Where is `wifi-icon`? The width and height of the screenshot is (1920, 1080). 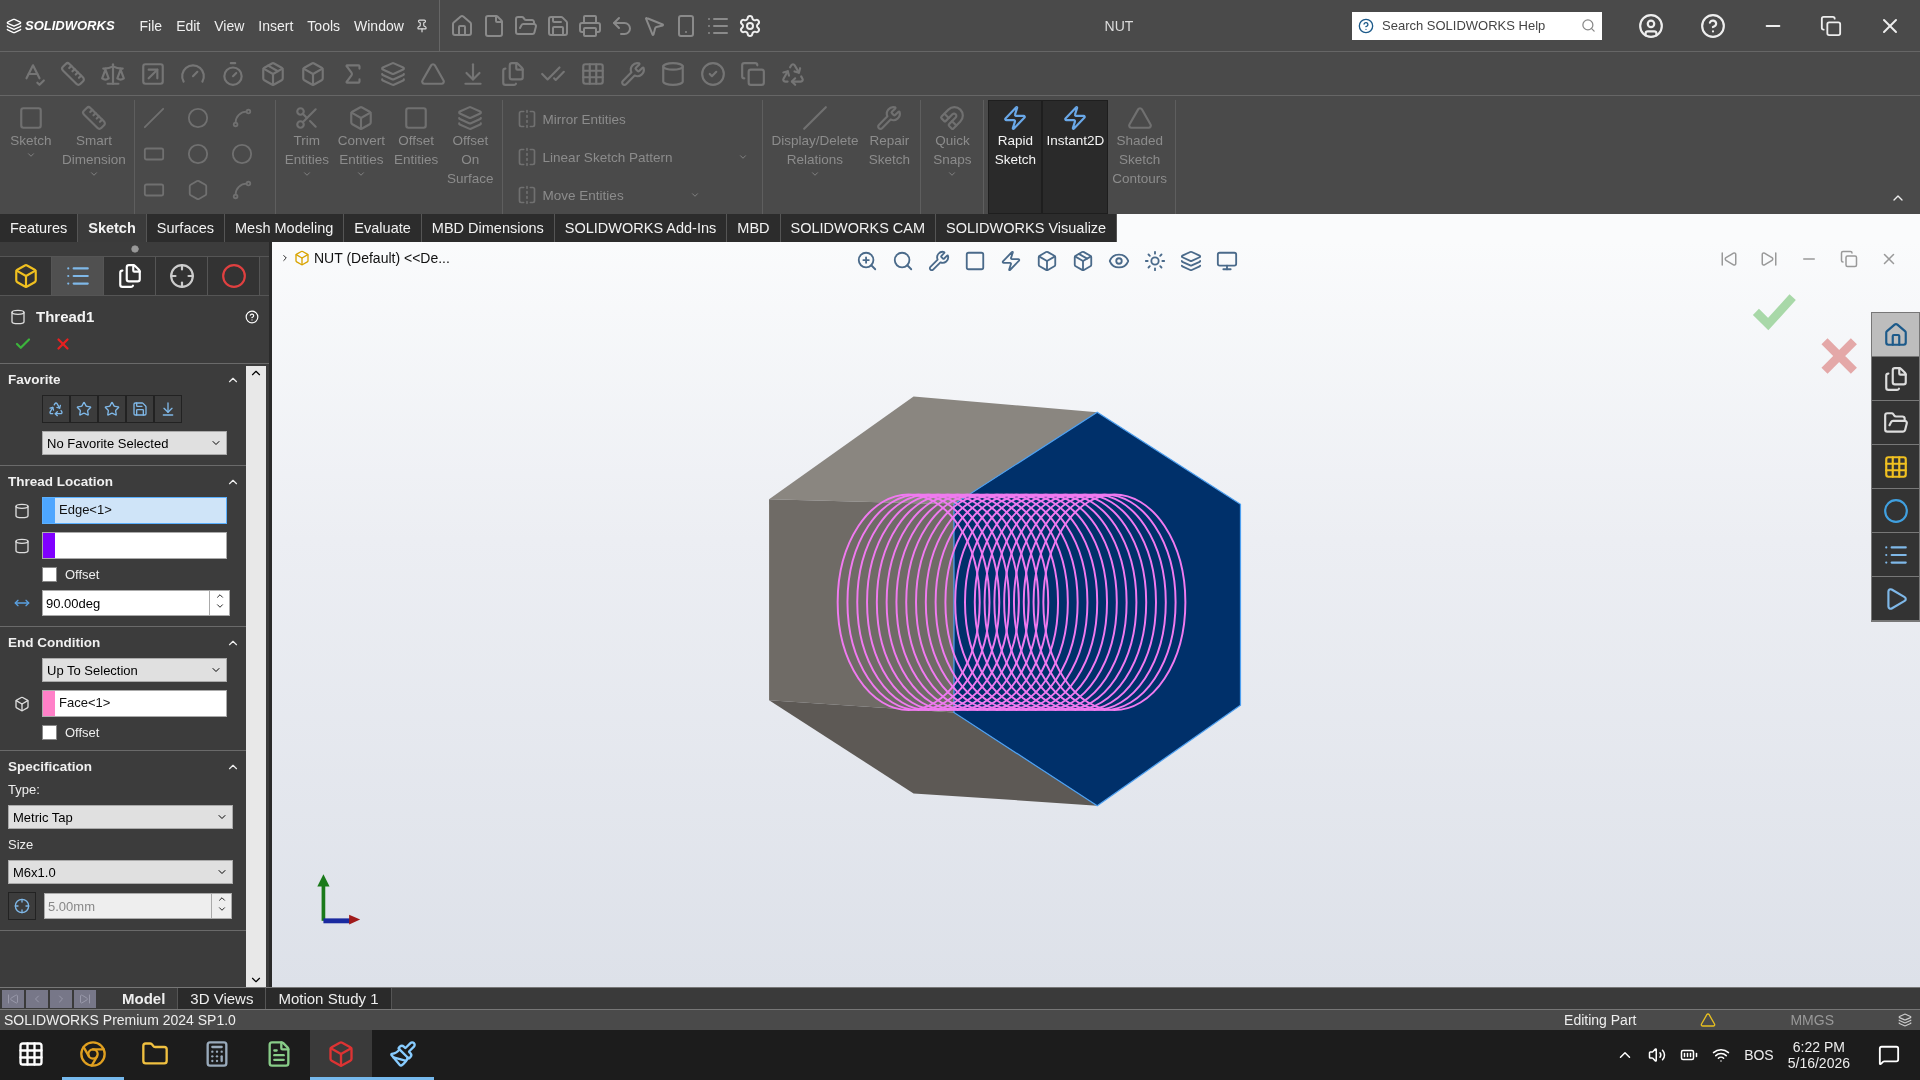 wifi-icon is located at coordinates (1721, 1055).